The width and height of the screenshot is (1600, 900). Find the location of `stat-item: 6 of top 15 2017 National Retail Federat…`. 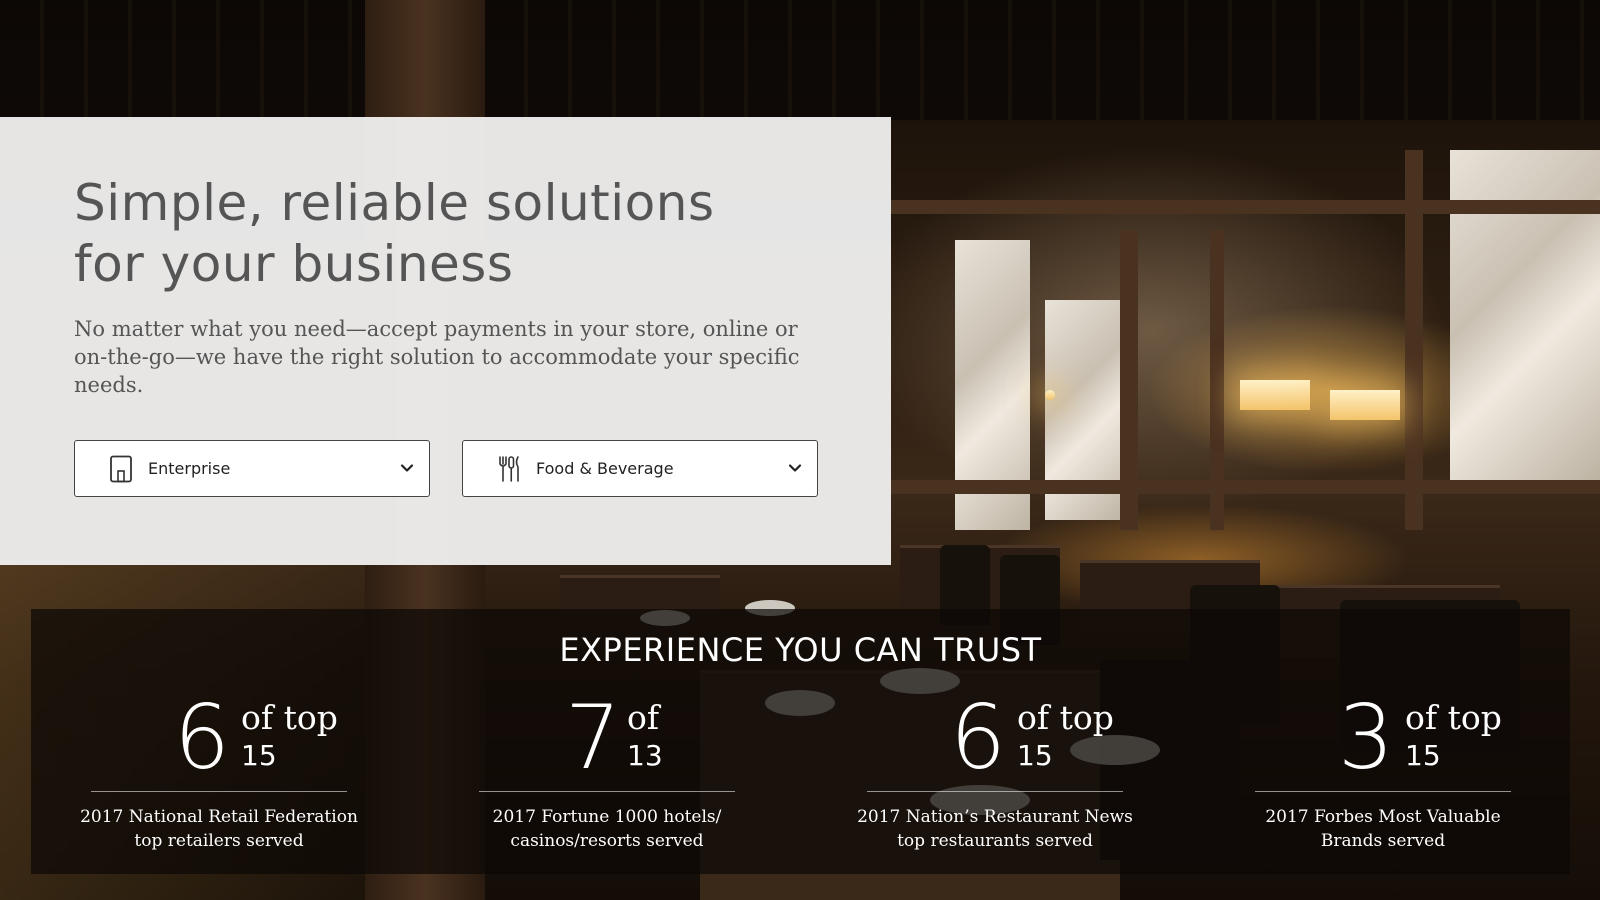

stat-item: 6 of top 15 2017 National Retail Federat… is located at coordinates (219, 779).